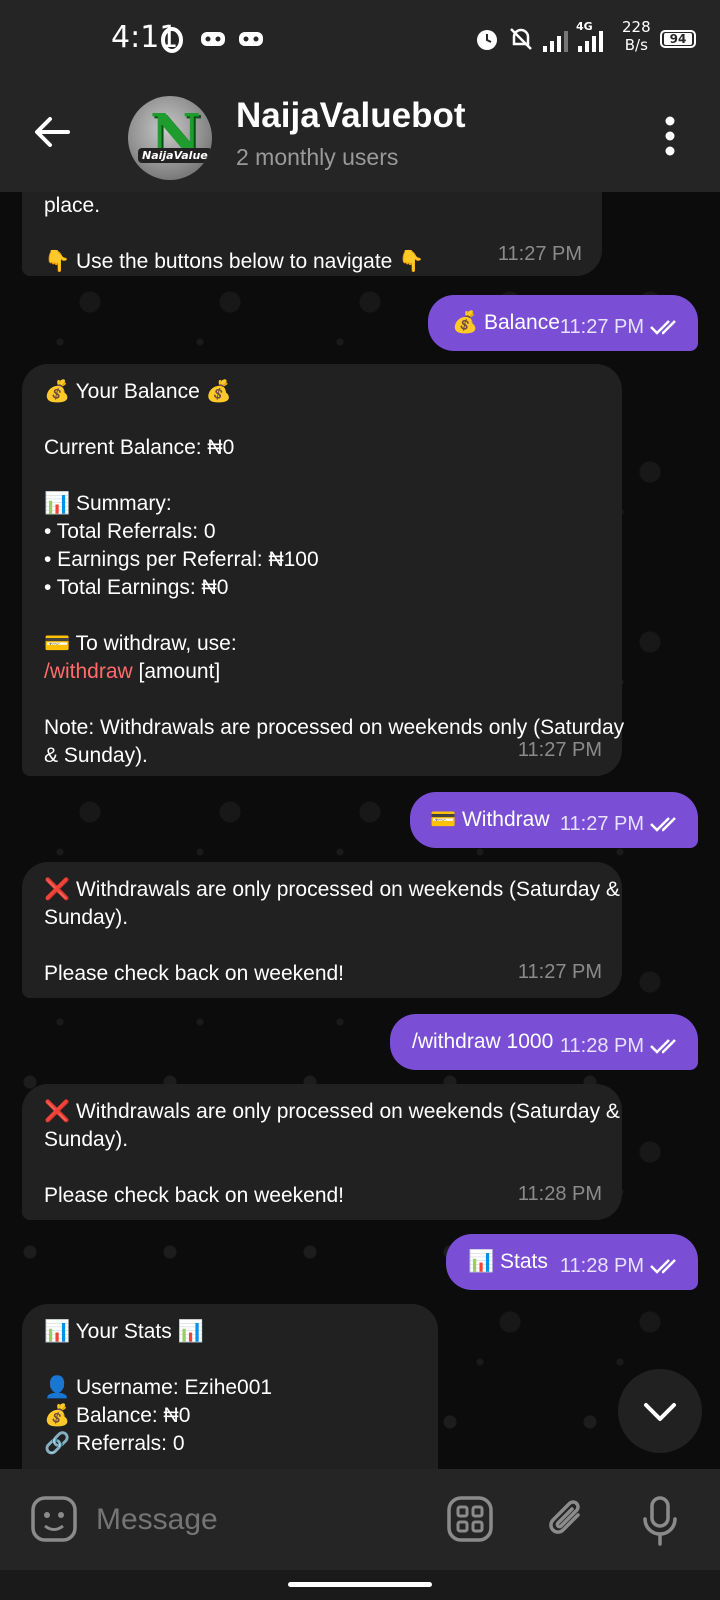 The width and height of the screenshot is (720, 1600). What do you see at coordinates (670, 136) in the screenshot?
I see `more-options-icon` at bounding box center [670, 136].